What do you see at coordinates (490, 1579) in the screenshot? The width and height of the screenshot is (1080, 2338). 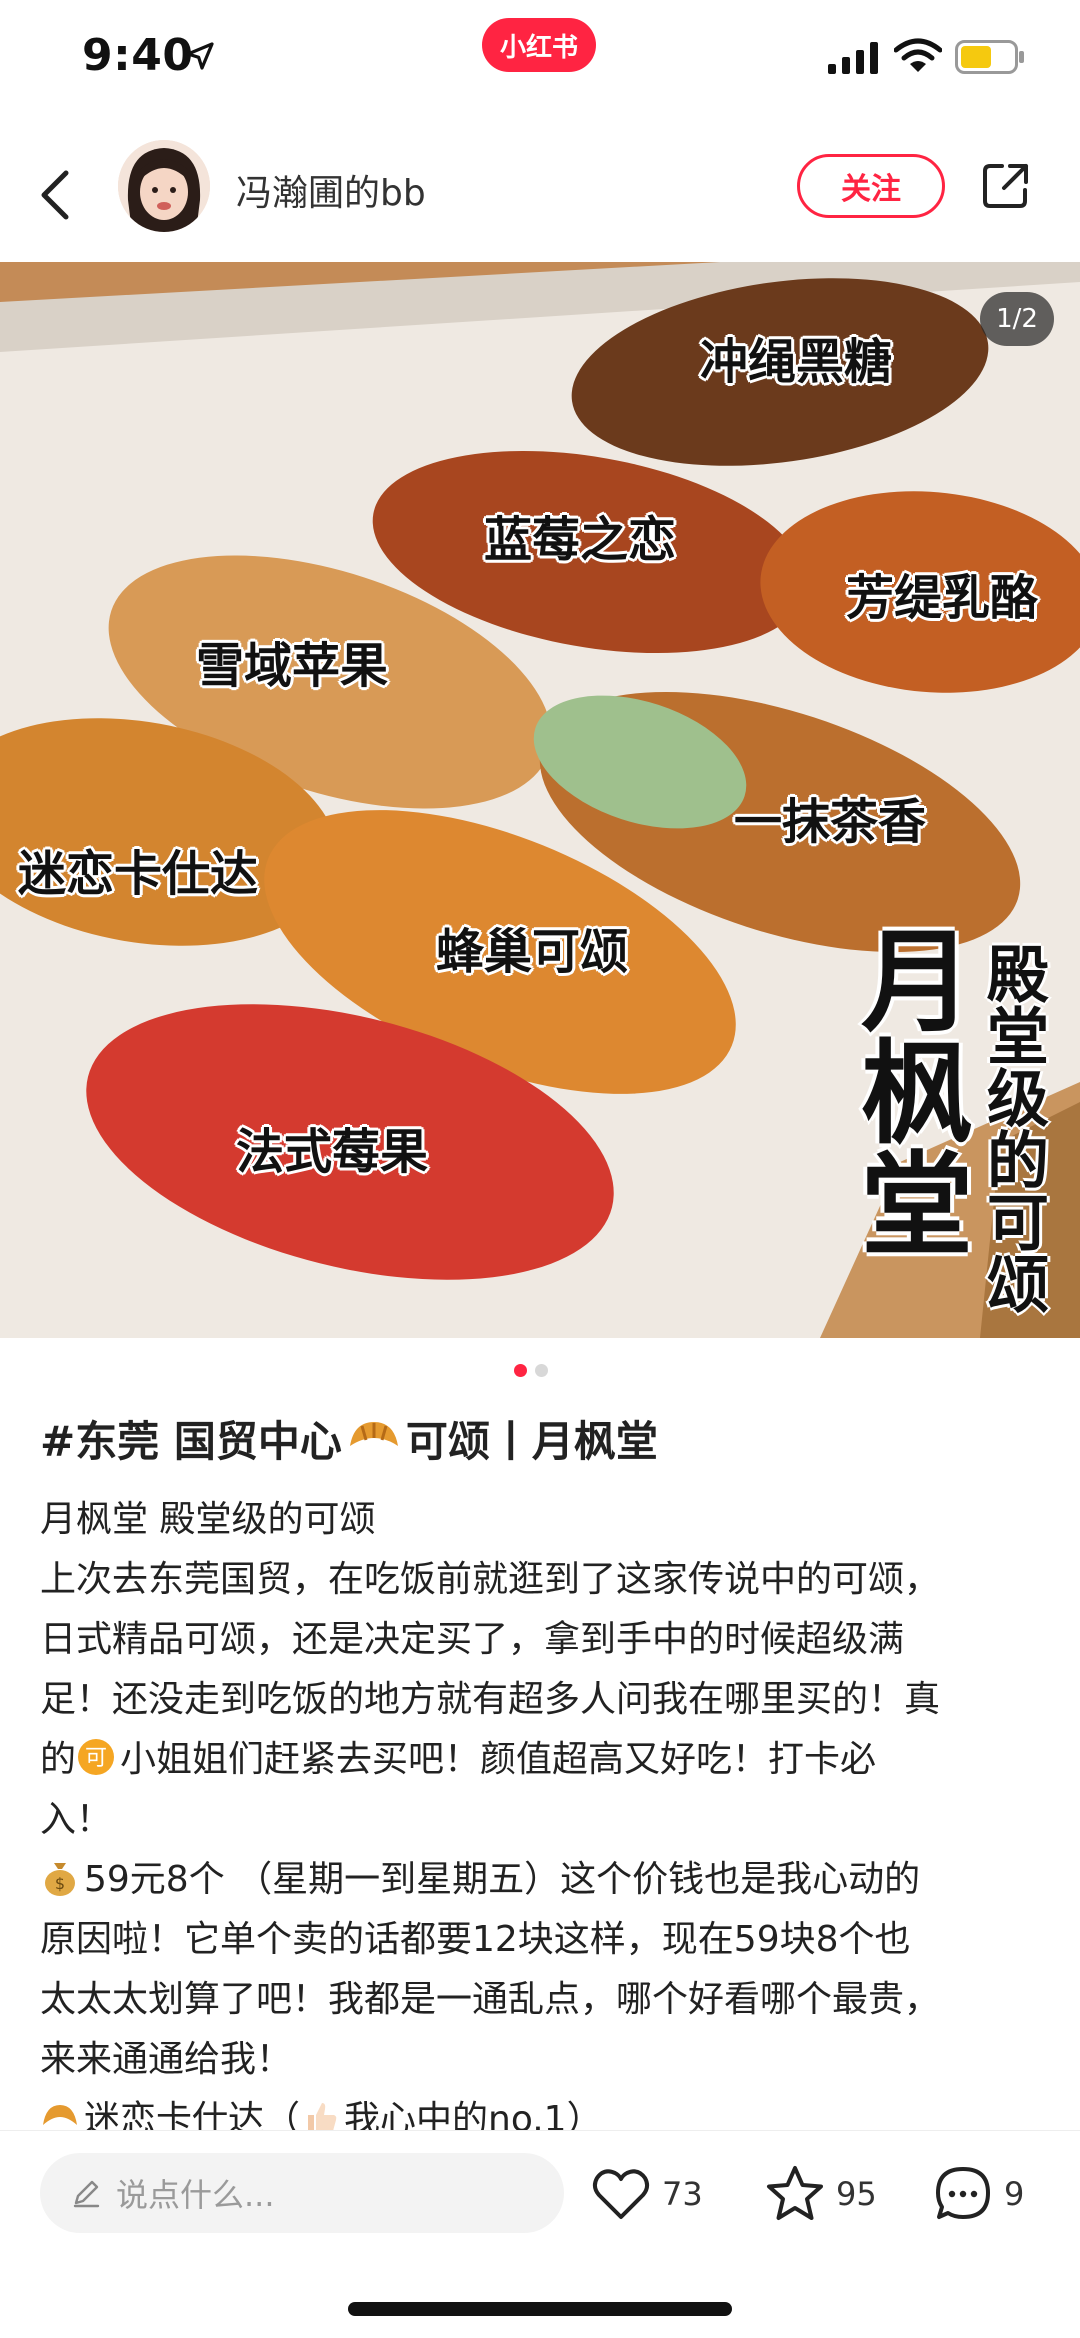 I see `post-line: 上次去东莞国贸，在吃饭前就逛到了这家传说中的可颂，` at bounding box center [490, 1579].